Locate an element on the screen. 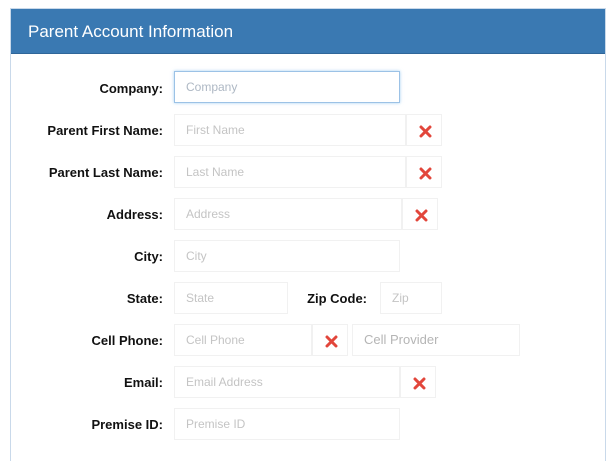 The image size is (610, 461). last-name-input: Last Name is located at coordinates (290, 172).